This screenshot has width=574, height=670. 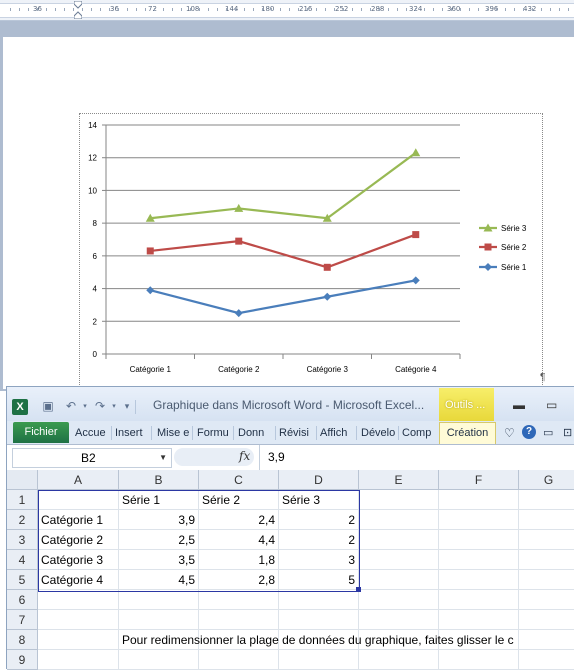 I want to click on column-header-b: B, so click(x=159, y=480).